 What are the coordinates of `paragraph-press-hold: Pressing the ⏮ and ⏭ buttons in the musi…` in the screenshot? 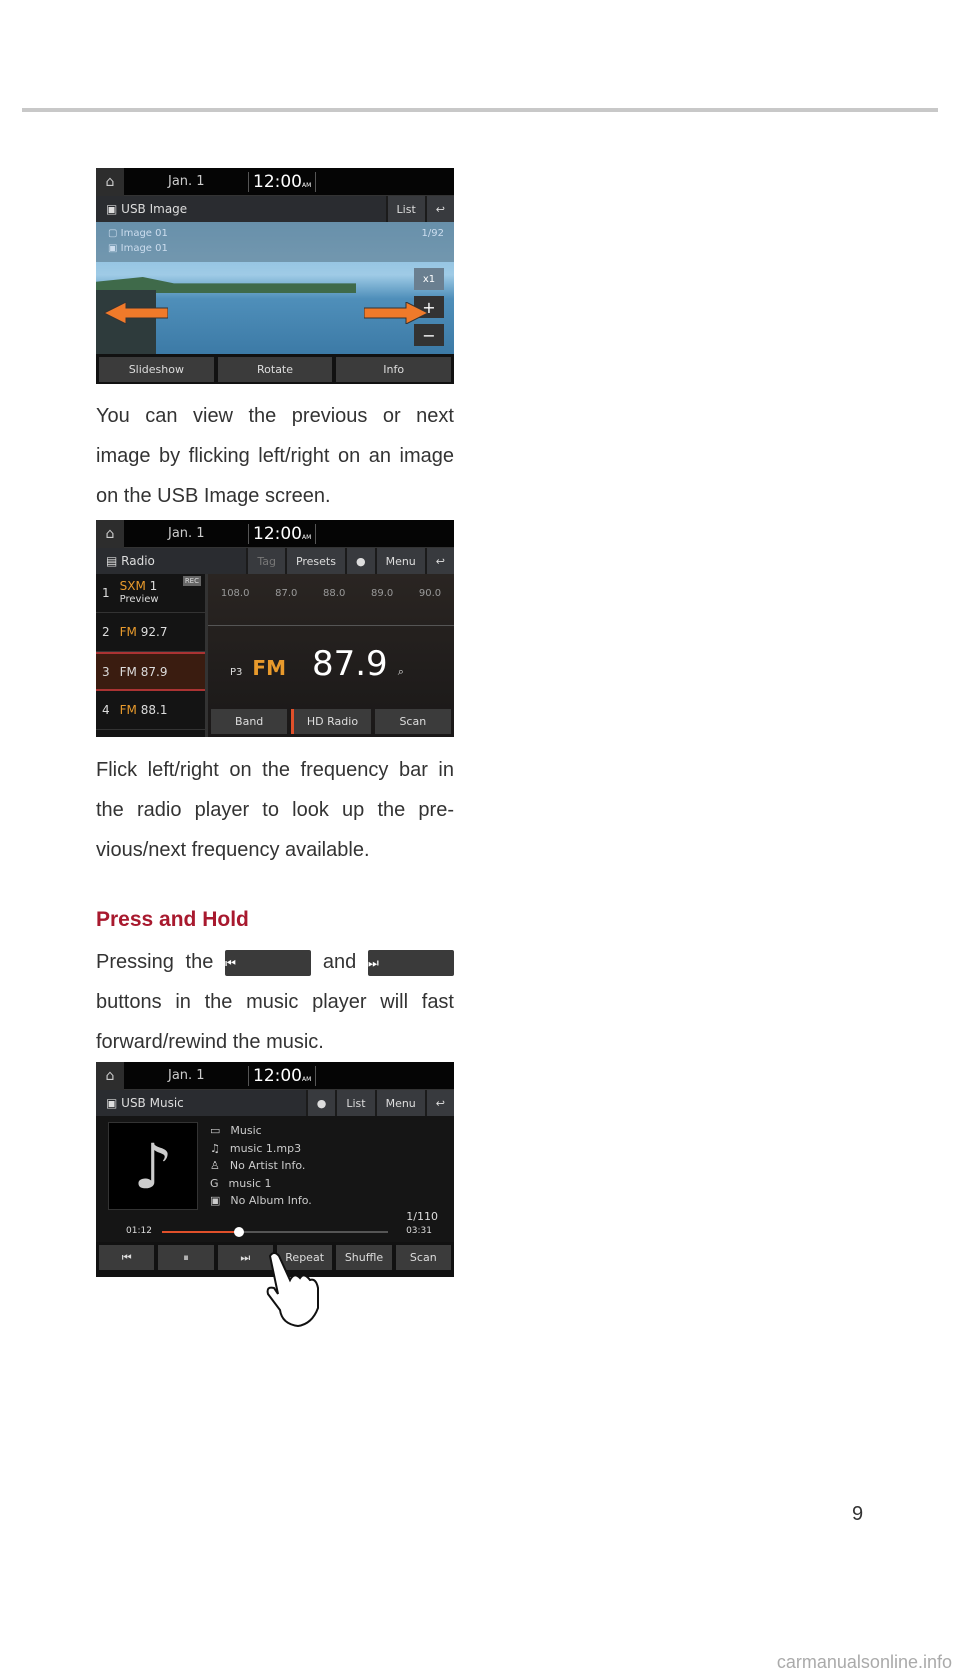 It's located at (275, 1001).